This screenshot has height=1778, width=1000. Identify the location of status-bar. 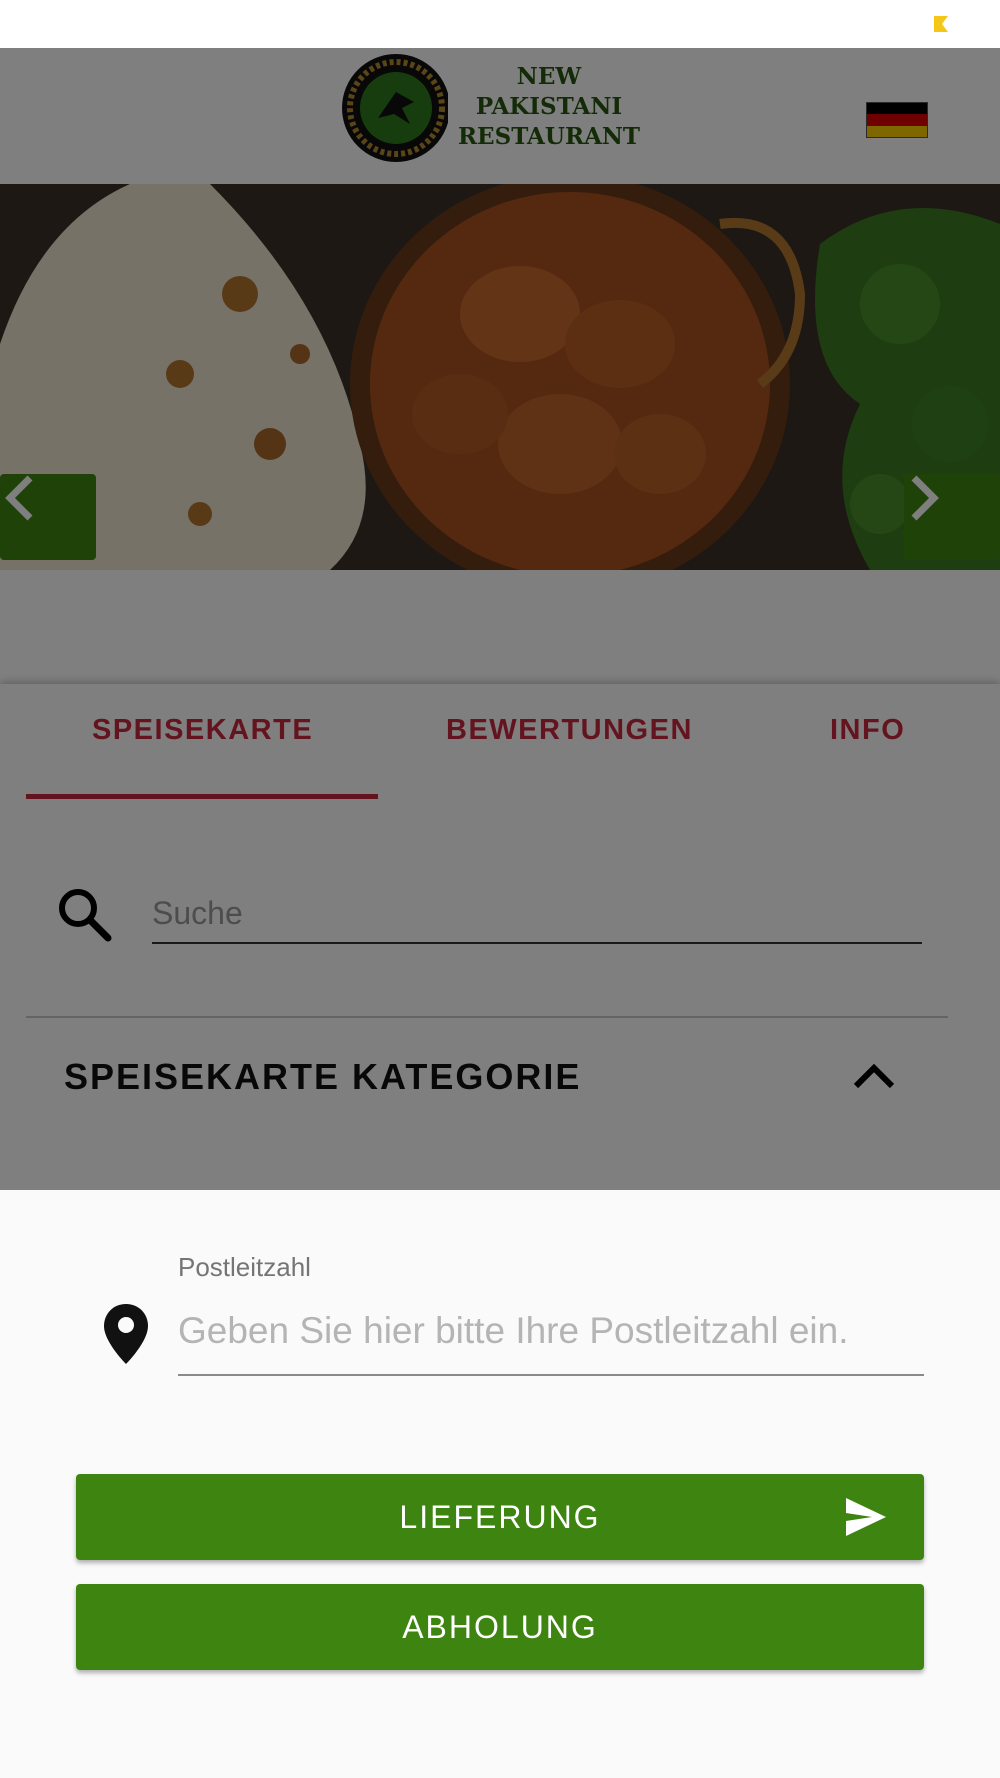
(500, 24).